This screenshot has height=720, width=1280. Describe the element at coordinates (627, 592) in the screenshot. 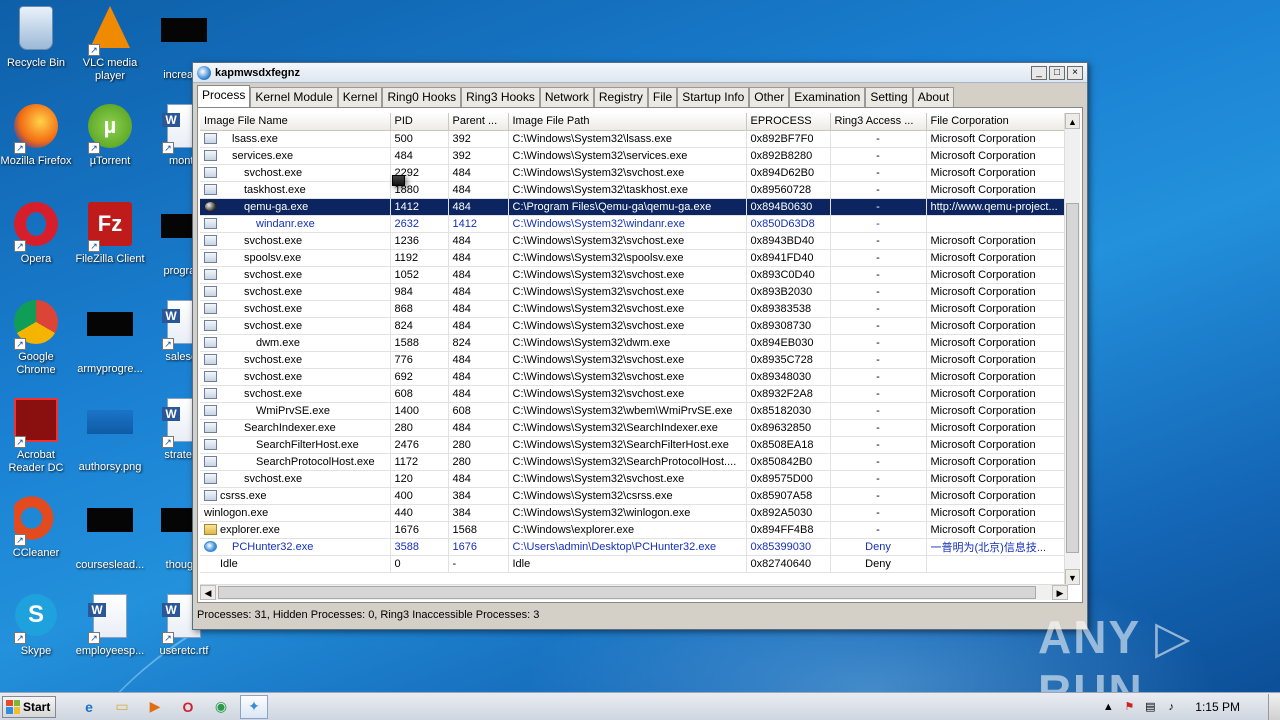

I see `hscroll-thumb` at that location.